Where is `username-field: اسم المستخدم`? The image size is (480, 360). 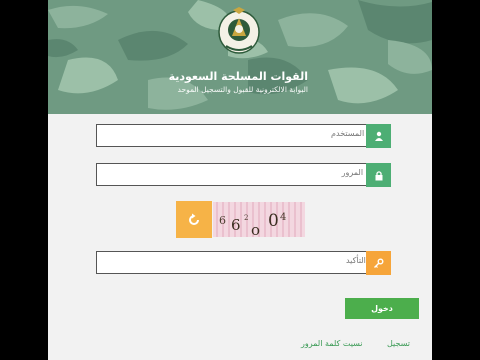 username-field: اسم المستخدم is located at coordinates (243, 135).